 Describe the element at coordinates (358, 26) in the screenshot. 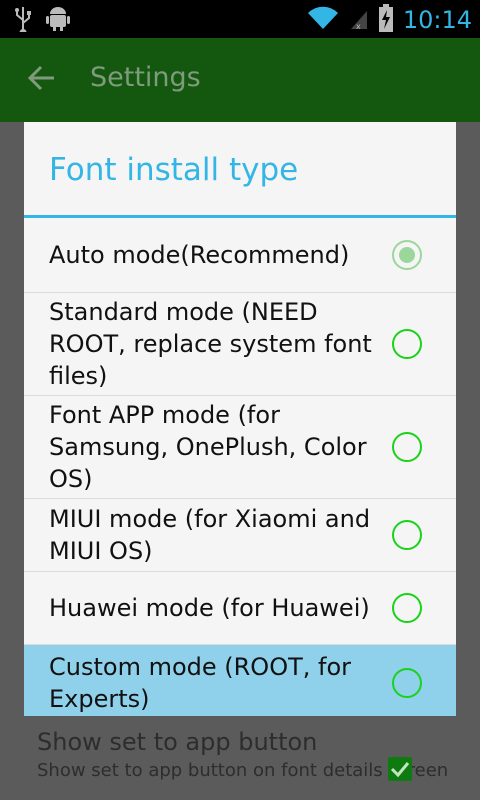

I see `svg-text: x` at that location.